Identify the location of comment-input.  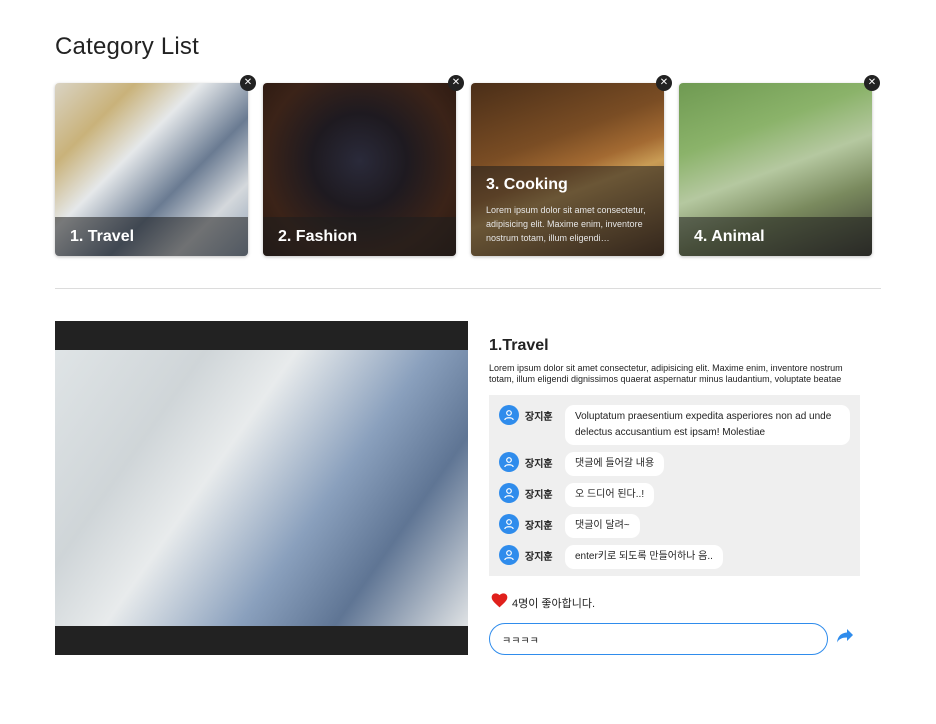
(658, 639).